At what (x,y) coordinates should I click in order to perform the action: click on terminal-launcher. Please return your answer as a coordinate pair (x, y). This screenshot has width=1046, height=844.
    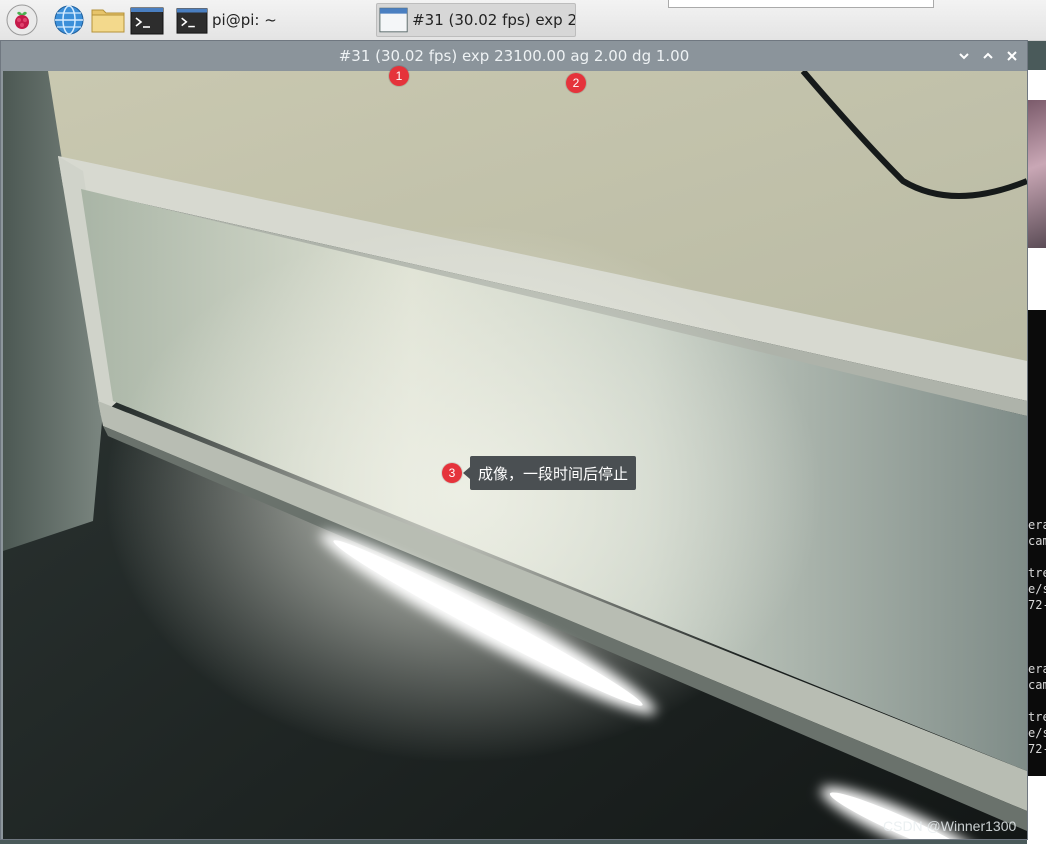
    Looking at the image, I should click on (147, 20).